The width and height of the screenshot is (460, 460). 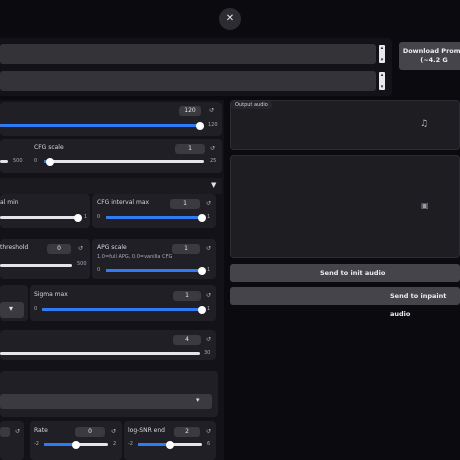 What do you see at coordinates (5, 432) in the screenshot?
I see `bottom-left-number` at bounding box center [5, 432].